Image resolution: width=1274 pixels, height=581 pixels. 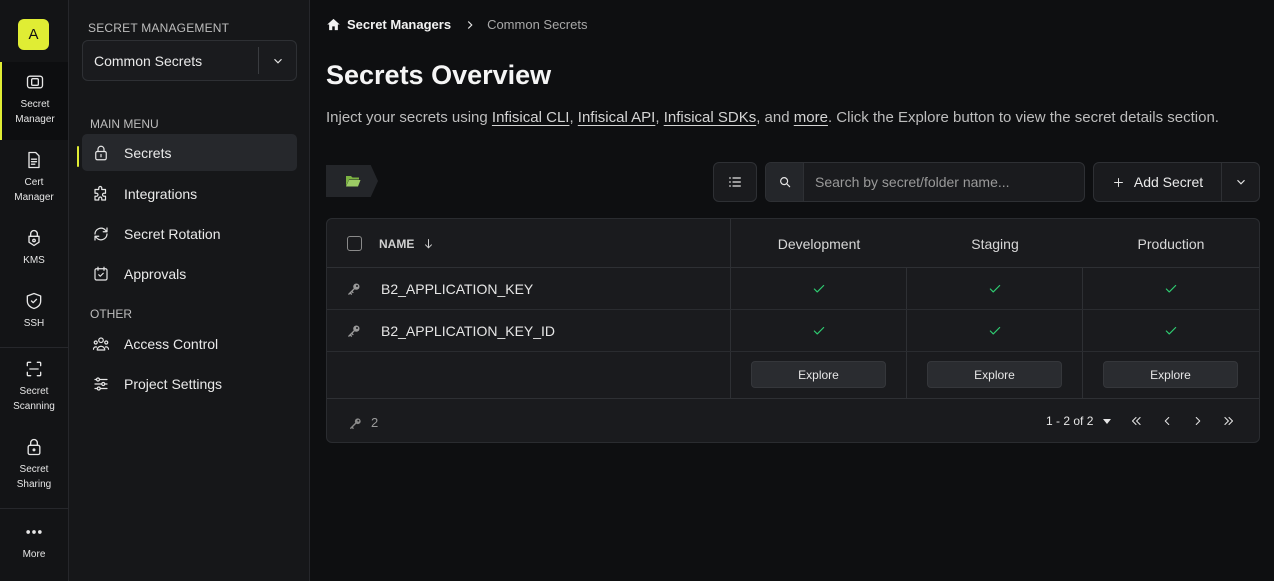 What do you see at coordinates (429, 244) in the screenshot?
I see `sort-arrow-down-icon` at bounding box center [429, 244].